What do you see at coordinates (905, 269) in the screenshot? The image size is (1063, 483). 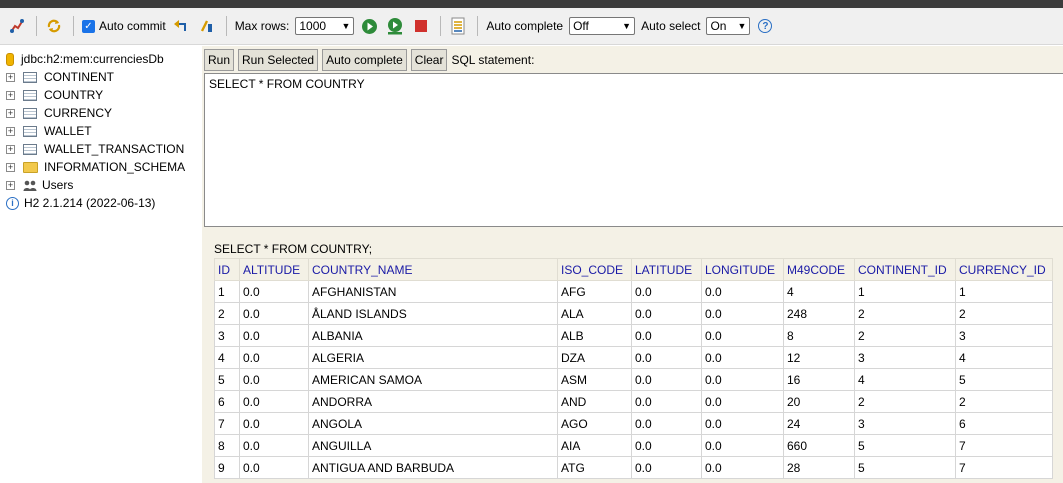 I see `column-header: CONTINENT_ID` at bounding box center [905, 269].